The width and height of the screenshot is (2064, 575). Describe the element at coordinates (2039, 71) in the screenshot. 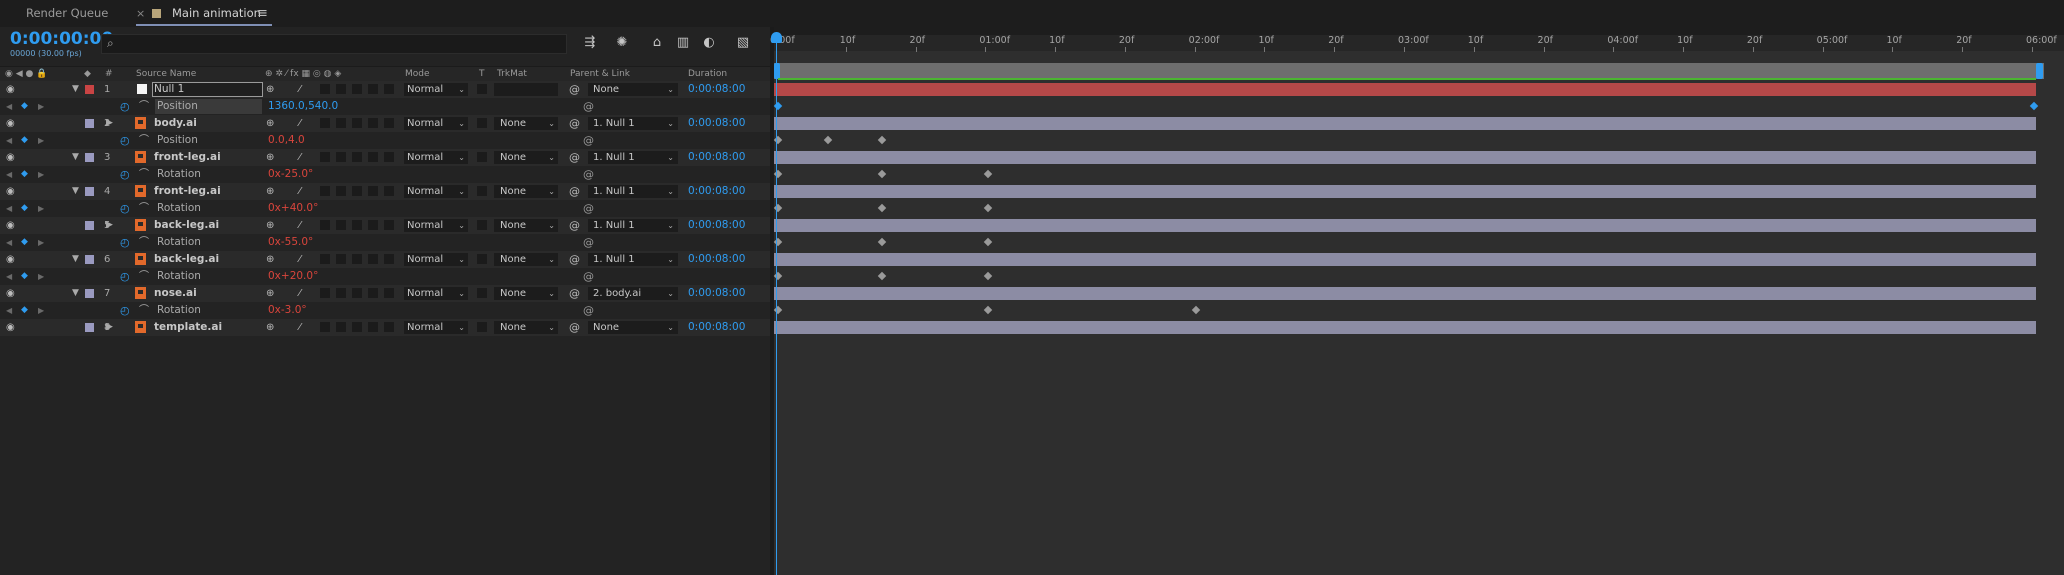

I see `work-area-end-handle` at that location.